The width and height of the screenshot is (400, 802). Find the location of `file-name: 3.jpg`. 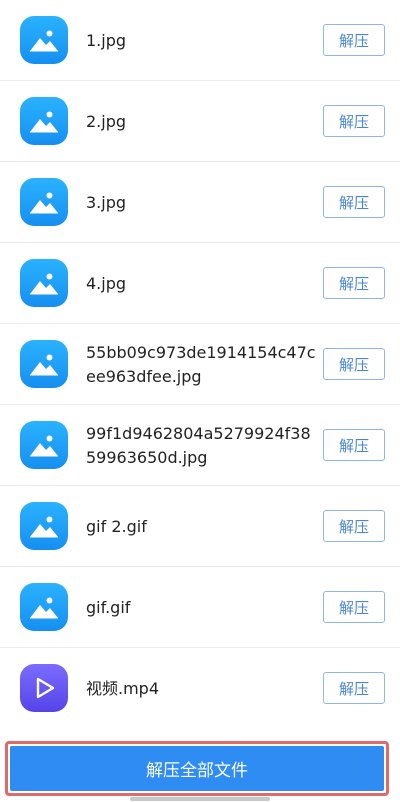

file-name: 3.jpg is located at coordinates (106, 202).